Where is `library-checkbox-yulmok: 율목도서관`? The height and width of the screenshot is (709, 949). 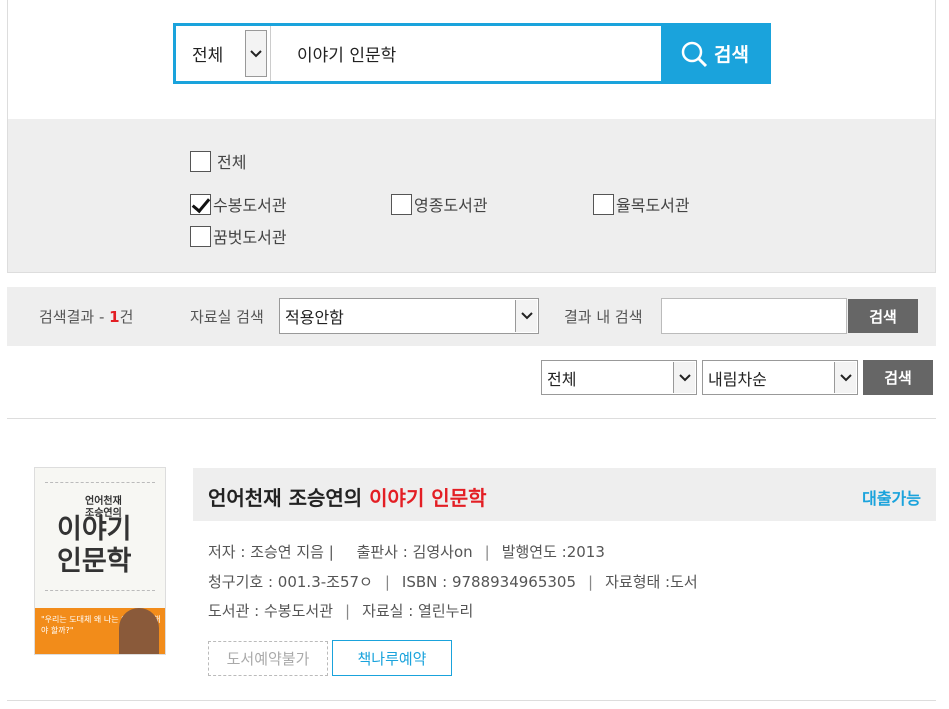
library-checkbox-yulmok: 율목도서관 is located at coordinates (641, 204).